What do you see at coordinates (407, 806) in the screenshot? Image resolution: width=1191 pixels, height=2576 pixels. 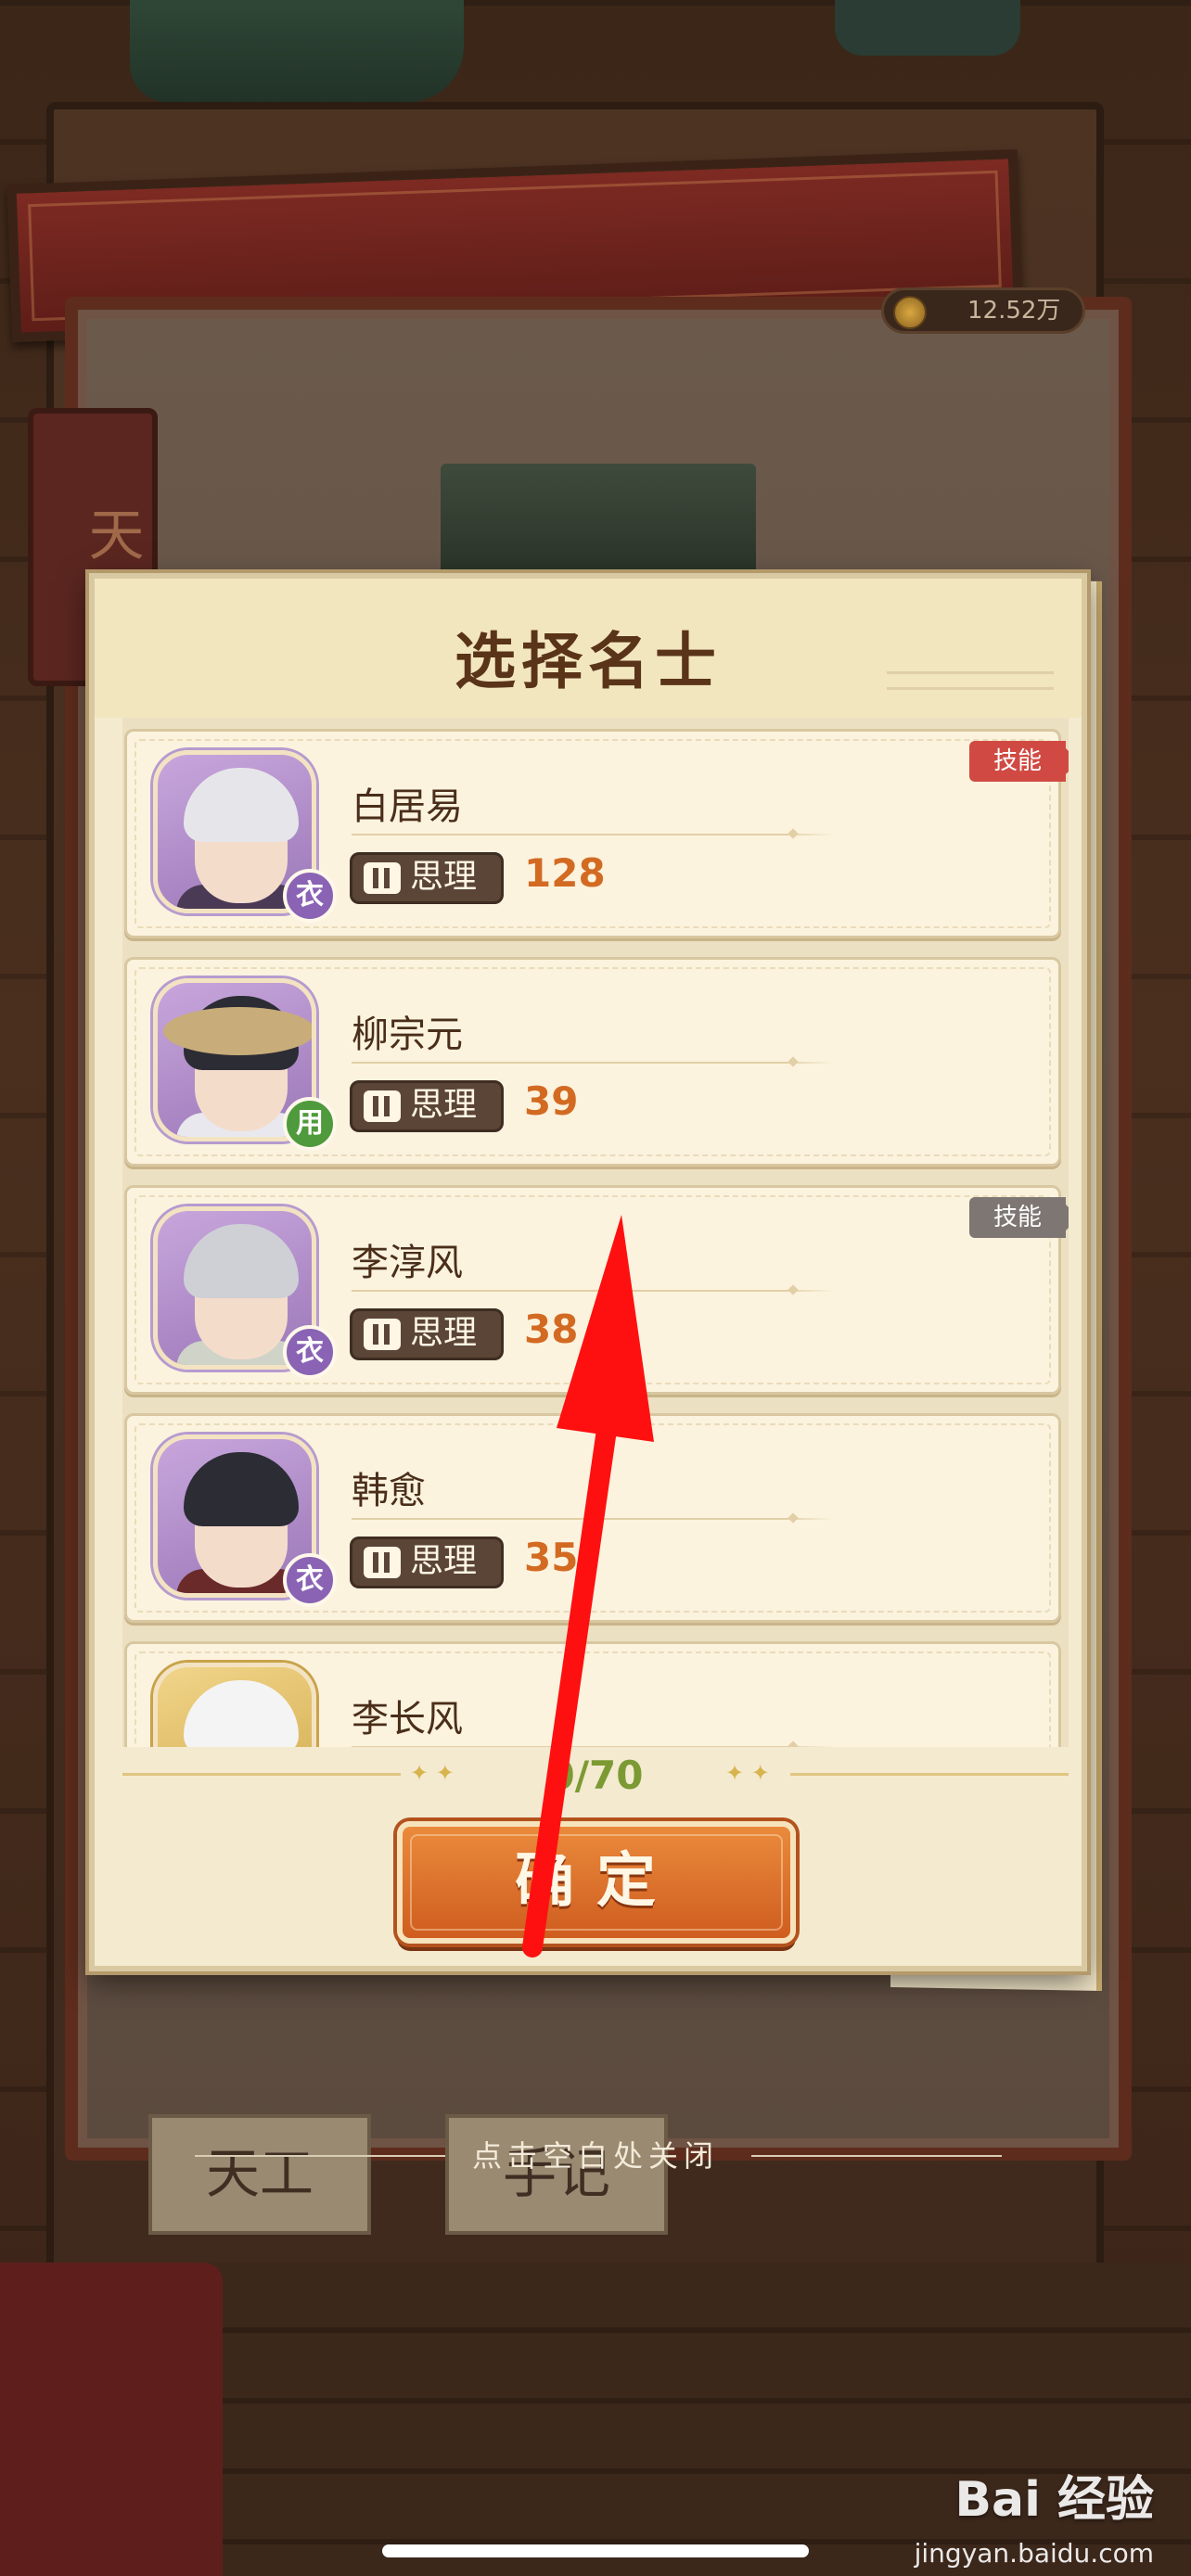 I see `scholar-name: 白居易` at bounding box center [407, 806].